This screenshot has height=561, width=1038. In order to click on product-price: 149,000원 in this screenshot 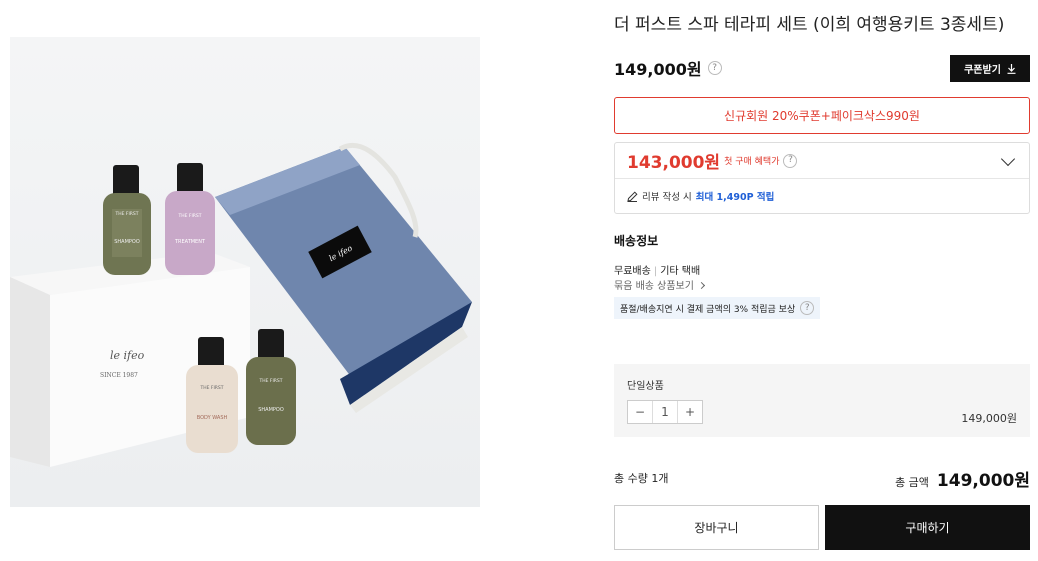, I will do `click(658, 69)`.